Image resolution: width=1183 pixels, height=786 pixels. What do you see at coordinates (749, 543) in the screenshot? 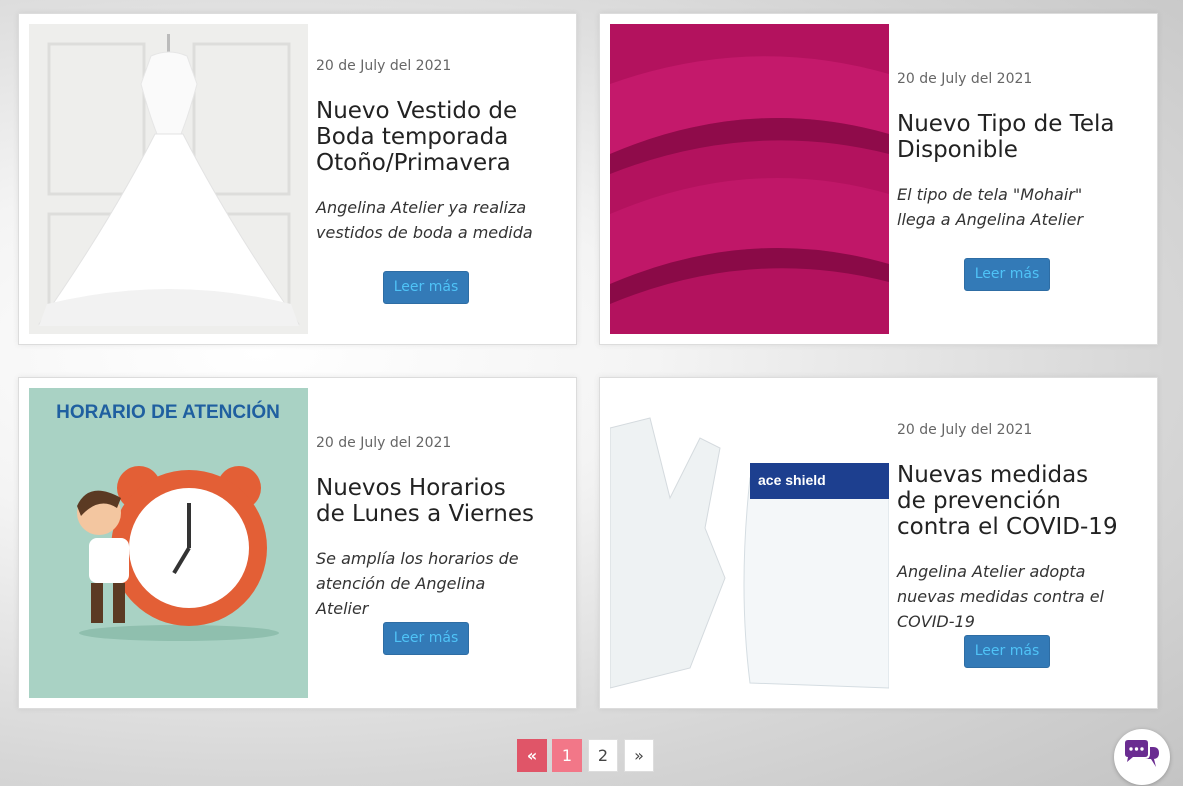
I see `face-shield-image: ace shield` at bounding box center [749, 543].